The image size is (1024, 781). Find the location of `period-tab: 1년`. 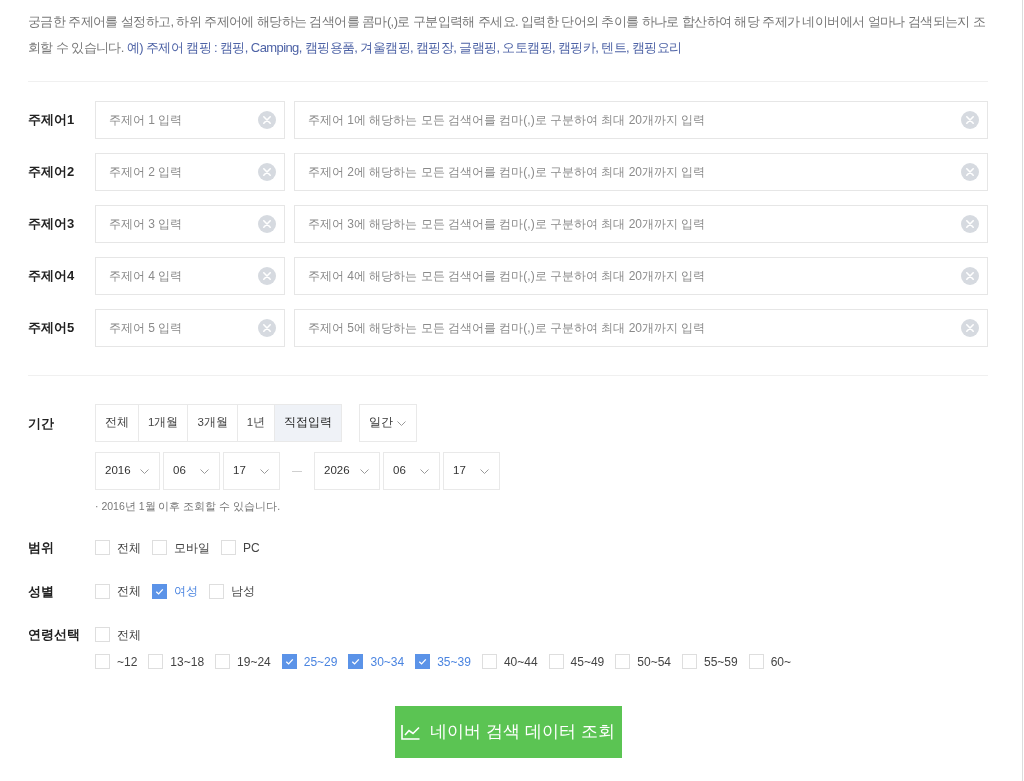

period-tab: 1년 is located at coordinates (256, 423).